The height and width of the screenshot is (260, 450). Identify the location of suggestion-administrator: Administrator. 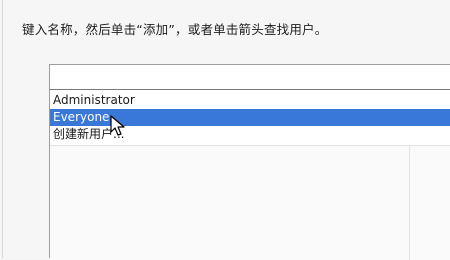
(250, 100).